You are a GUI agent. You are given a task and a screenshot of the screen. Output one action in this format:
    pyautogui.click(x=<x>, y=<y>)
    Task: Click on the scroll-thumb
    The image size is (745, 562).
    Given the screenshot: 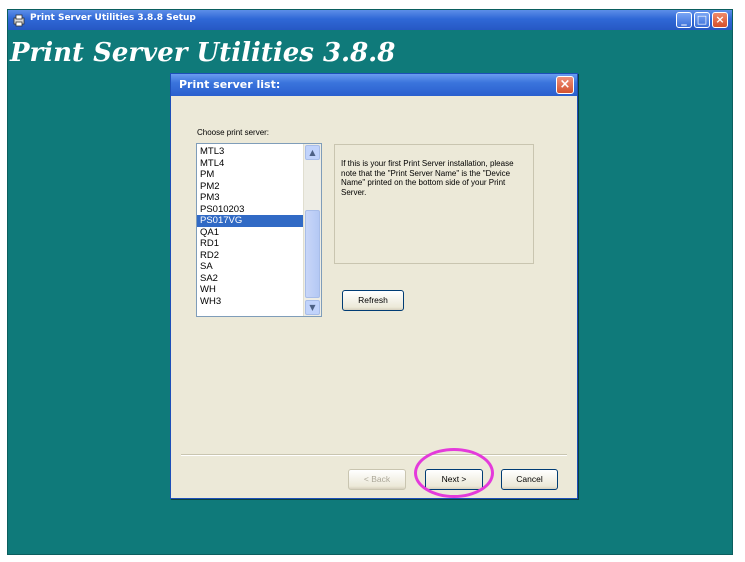 What is the action you would take?
    pyautogui.click(x=312, y=254)
    